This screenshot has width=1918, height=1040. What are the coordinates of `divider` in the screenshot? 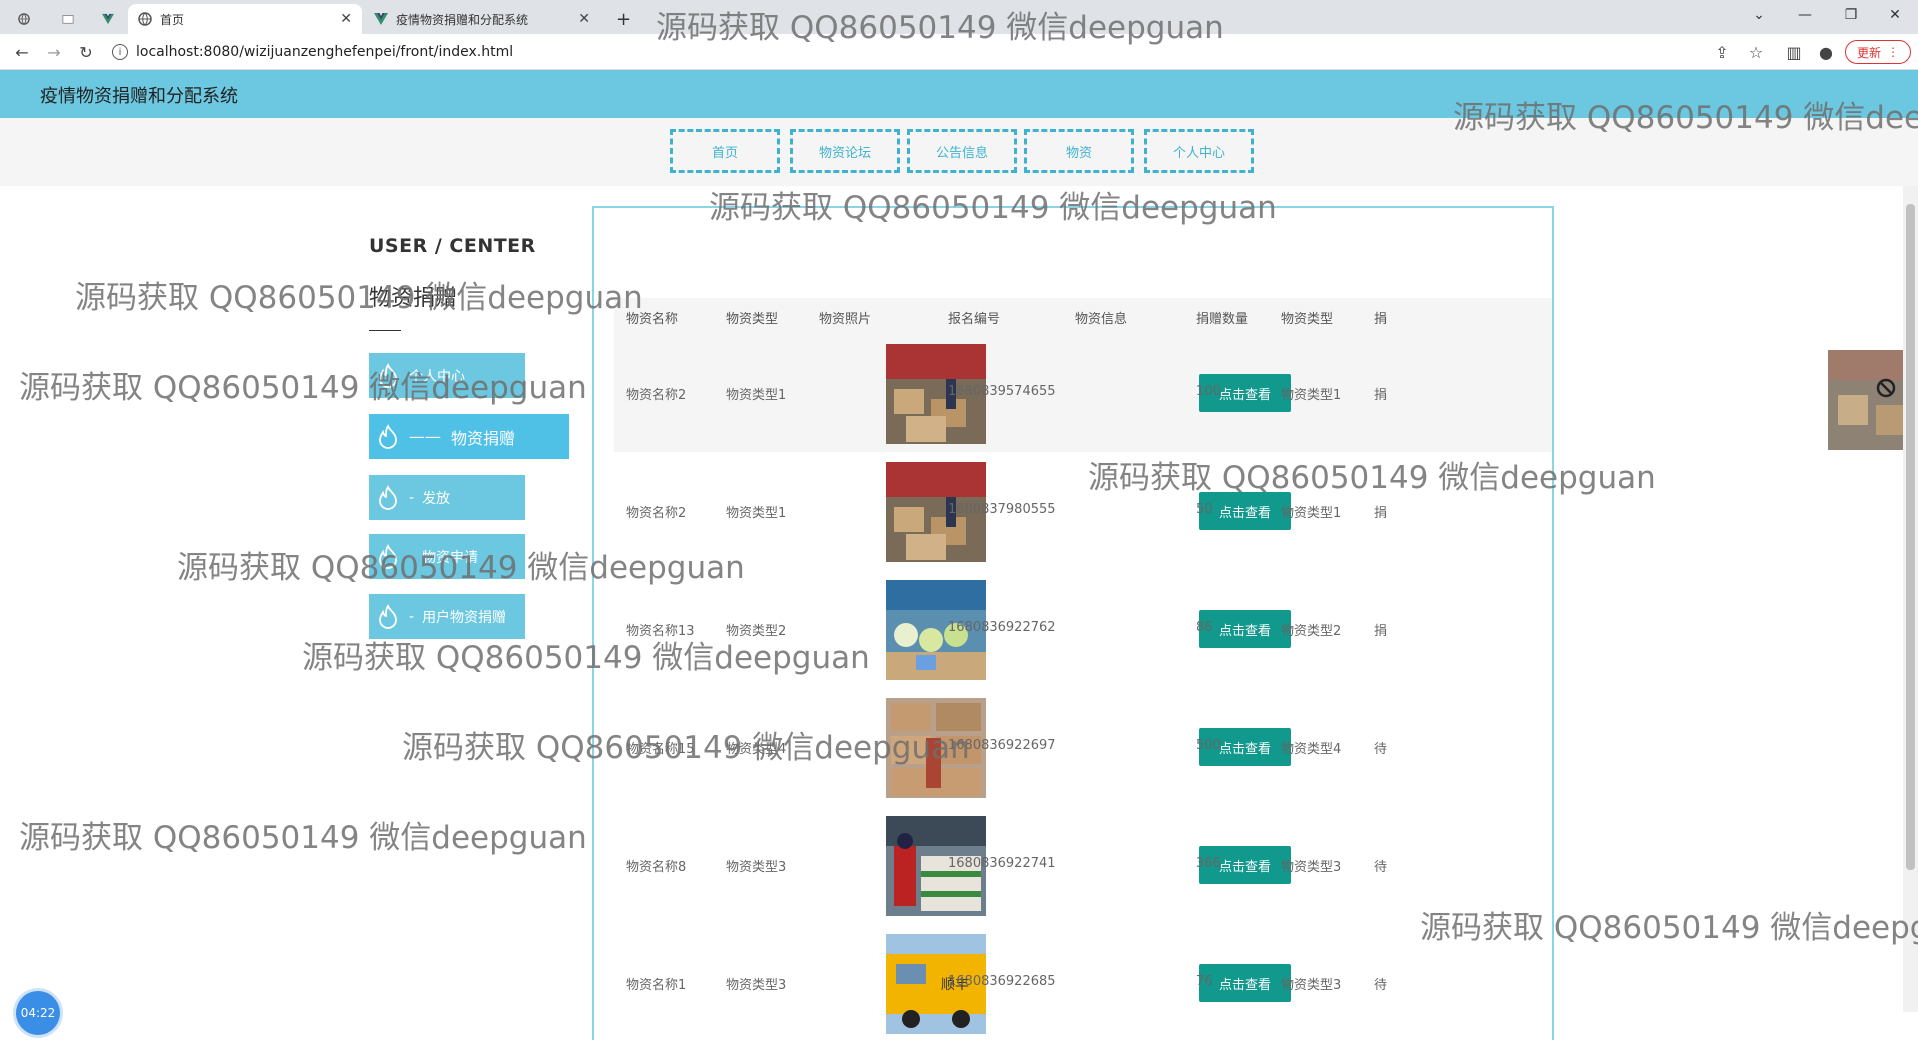 It's located at (385, 330).